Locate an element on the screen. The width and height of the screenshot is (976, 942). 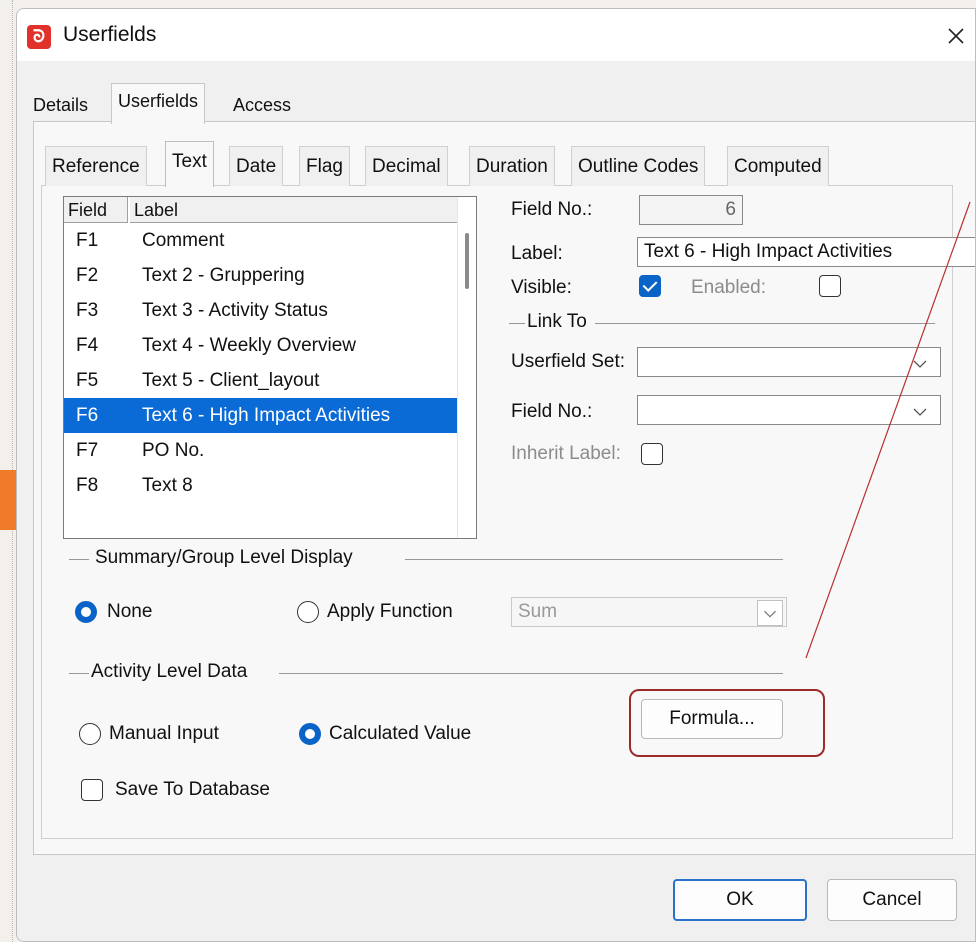
list-header: Field Label is located at coordinates (262, 210).